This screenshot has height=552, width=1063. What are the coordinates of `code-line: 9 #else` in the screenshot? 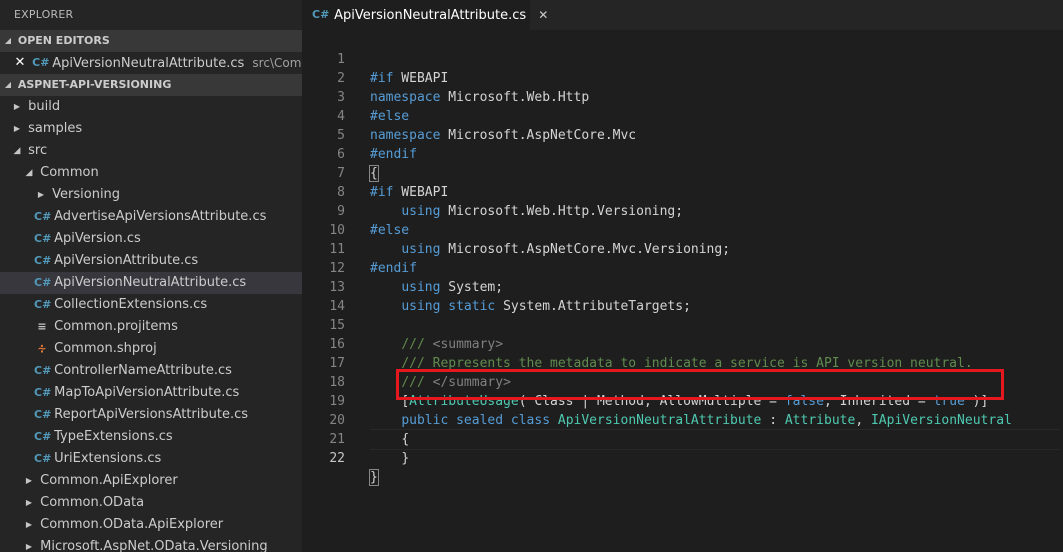 It's located at (682, 210).